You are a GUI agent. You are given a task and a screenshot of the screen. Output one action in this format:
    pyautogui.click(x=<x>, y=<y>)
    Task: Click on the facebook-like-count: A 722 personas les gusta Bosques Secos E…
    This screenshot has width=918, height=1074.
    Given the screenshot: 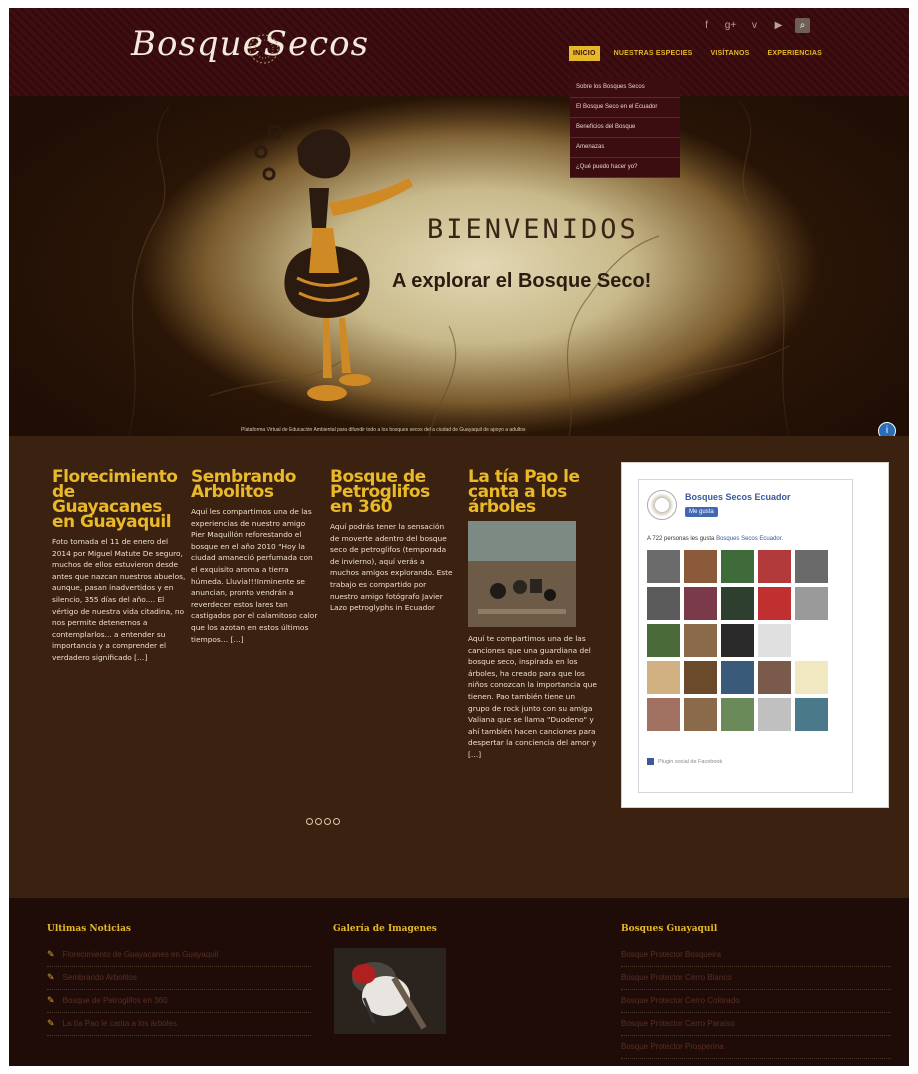 What is the action you would take?
    pyautogui.click(x=715, y=539)
    